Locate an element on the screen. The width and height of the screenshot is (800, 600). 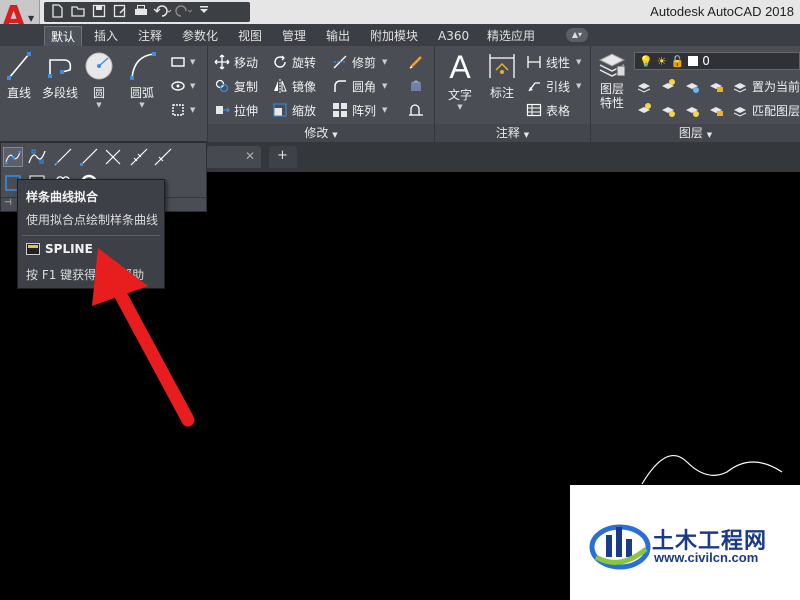
watermark-logo-icon is located at coordinates (620, 547).